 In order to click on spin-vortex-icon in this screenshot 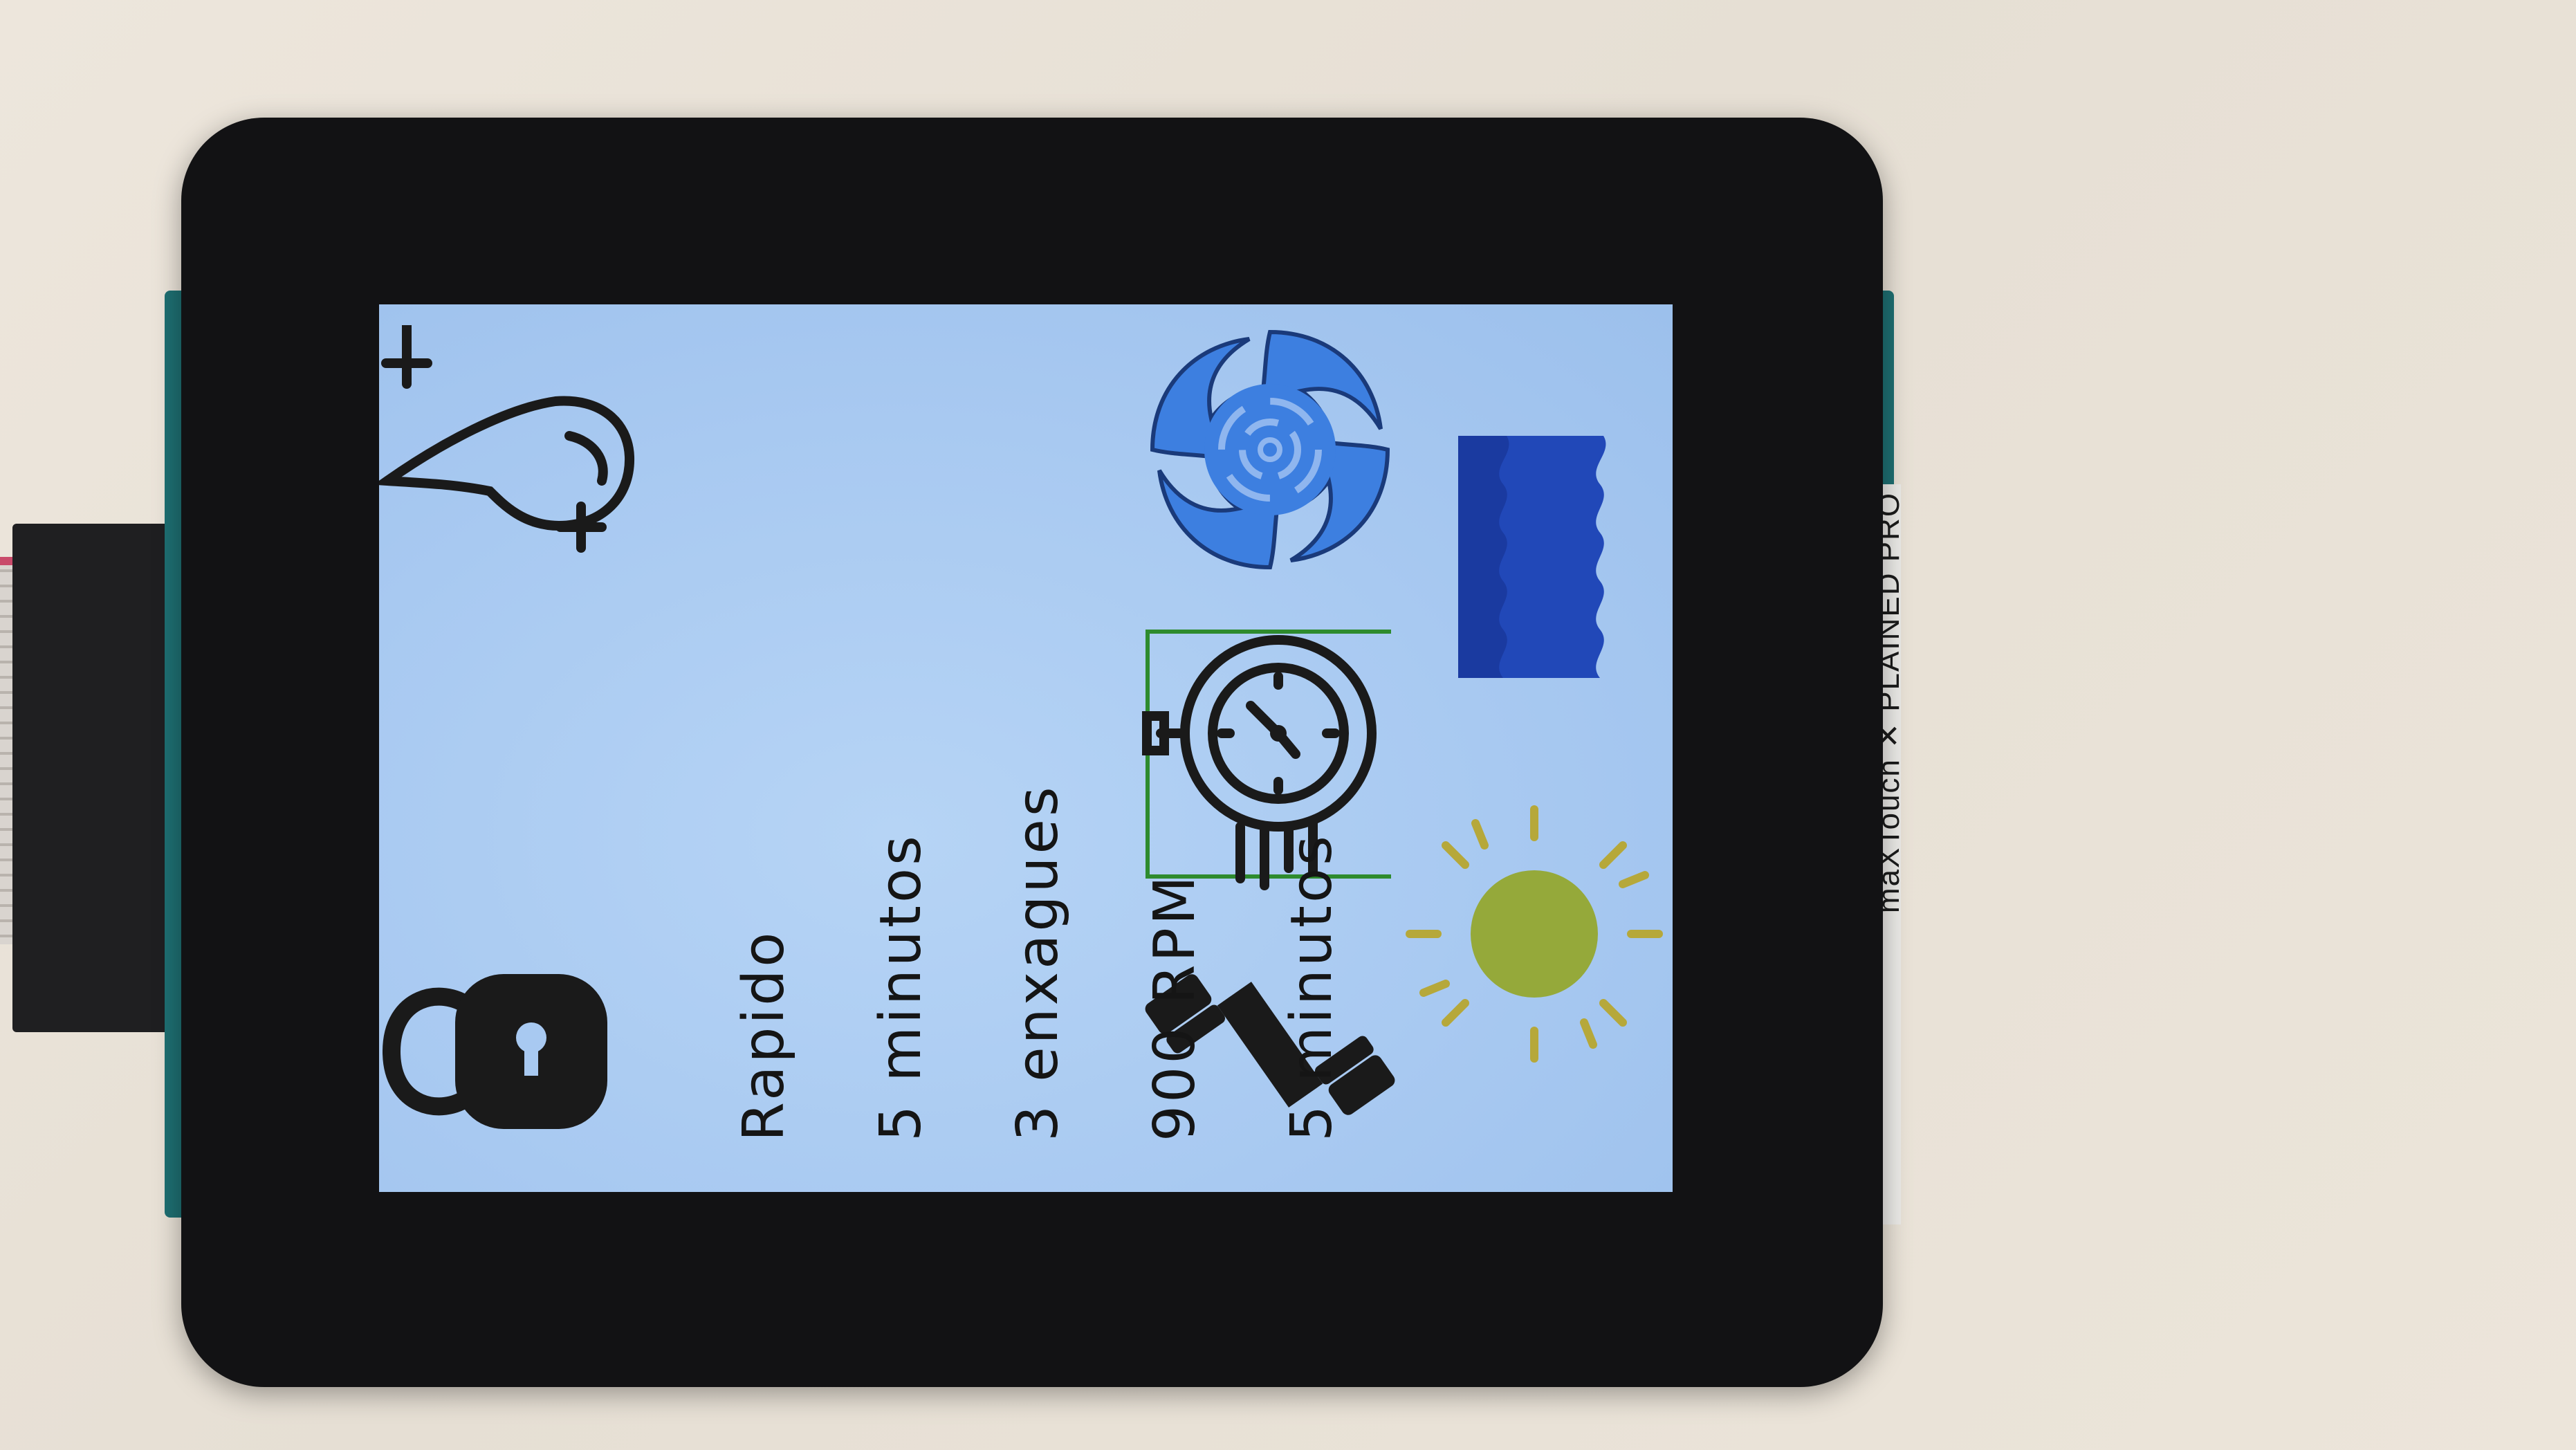, I will do `click(1270, 449)`.